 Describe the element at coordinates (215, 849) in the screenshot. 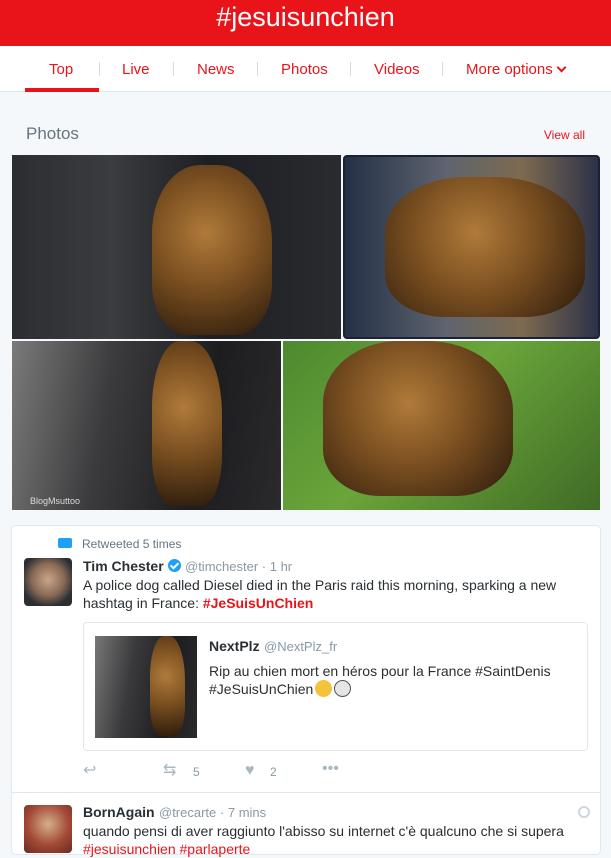

I see `hashtag-link: #parlaperte` at that location.